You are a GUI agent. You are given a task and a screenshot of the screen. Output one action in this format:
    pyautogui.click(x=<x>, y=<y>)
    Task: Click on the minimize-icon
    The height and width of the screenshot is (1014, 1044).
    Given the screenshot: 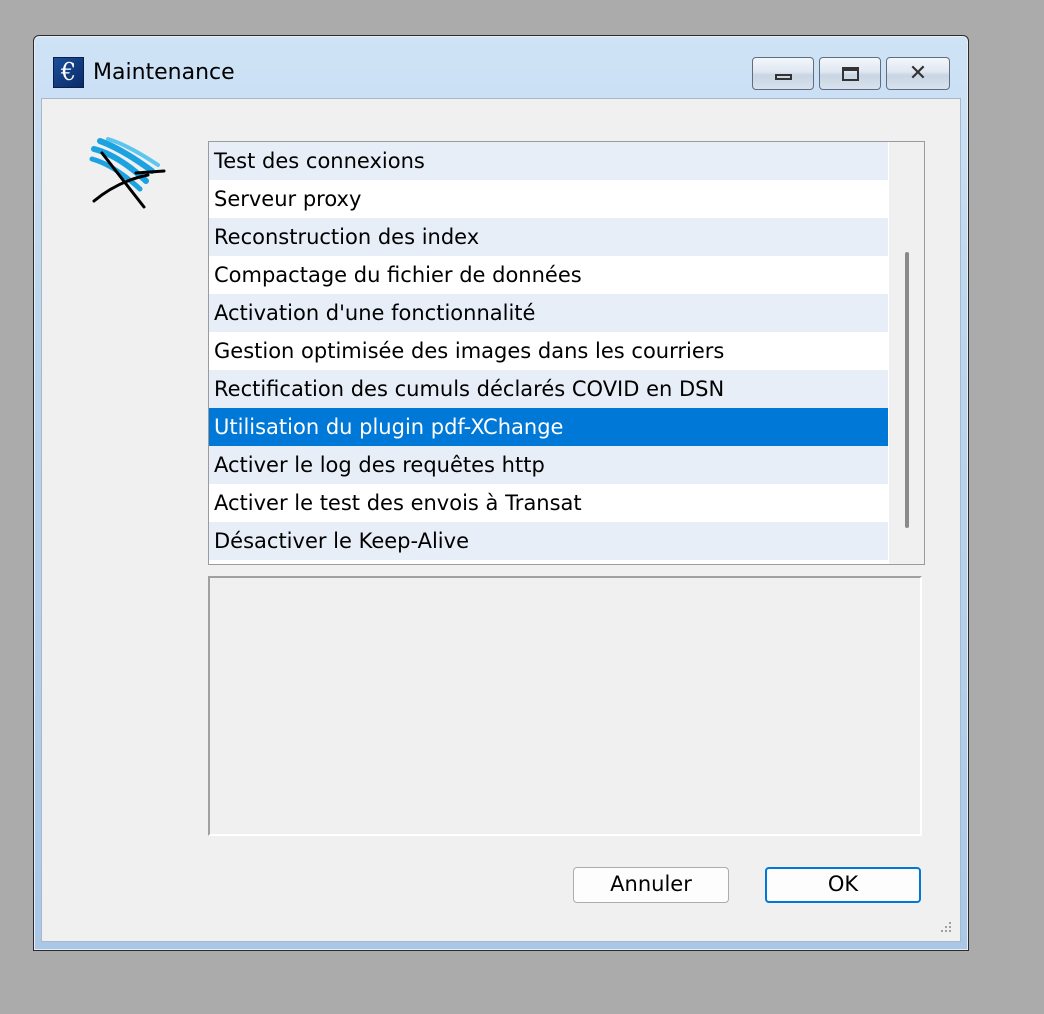 What is the action you would take?
    pyautogui.click(x=783, y=76)
    